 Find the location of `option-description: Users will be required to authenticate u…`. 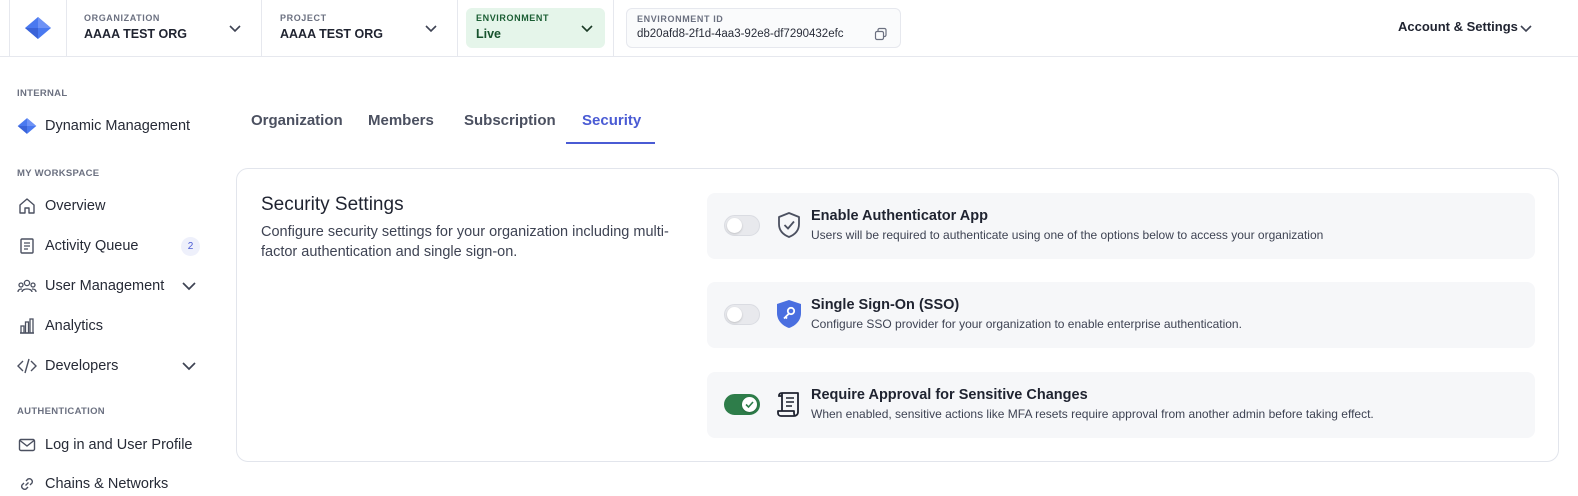

option-description: Users will be required to authenticate u… is located at coordinates (1067, 235).